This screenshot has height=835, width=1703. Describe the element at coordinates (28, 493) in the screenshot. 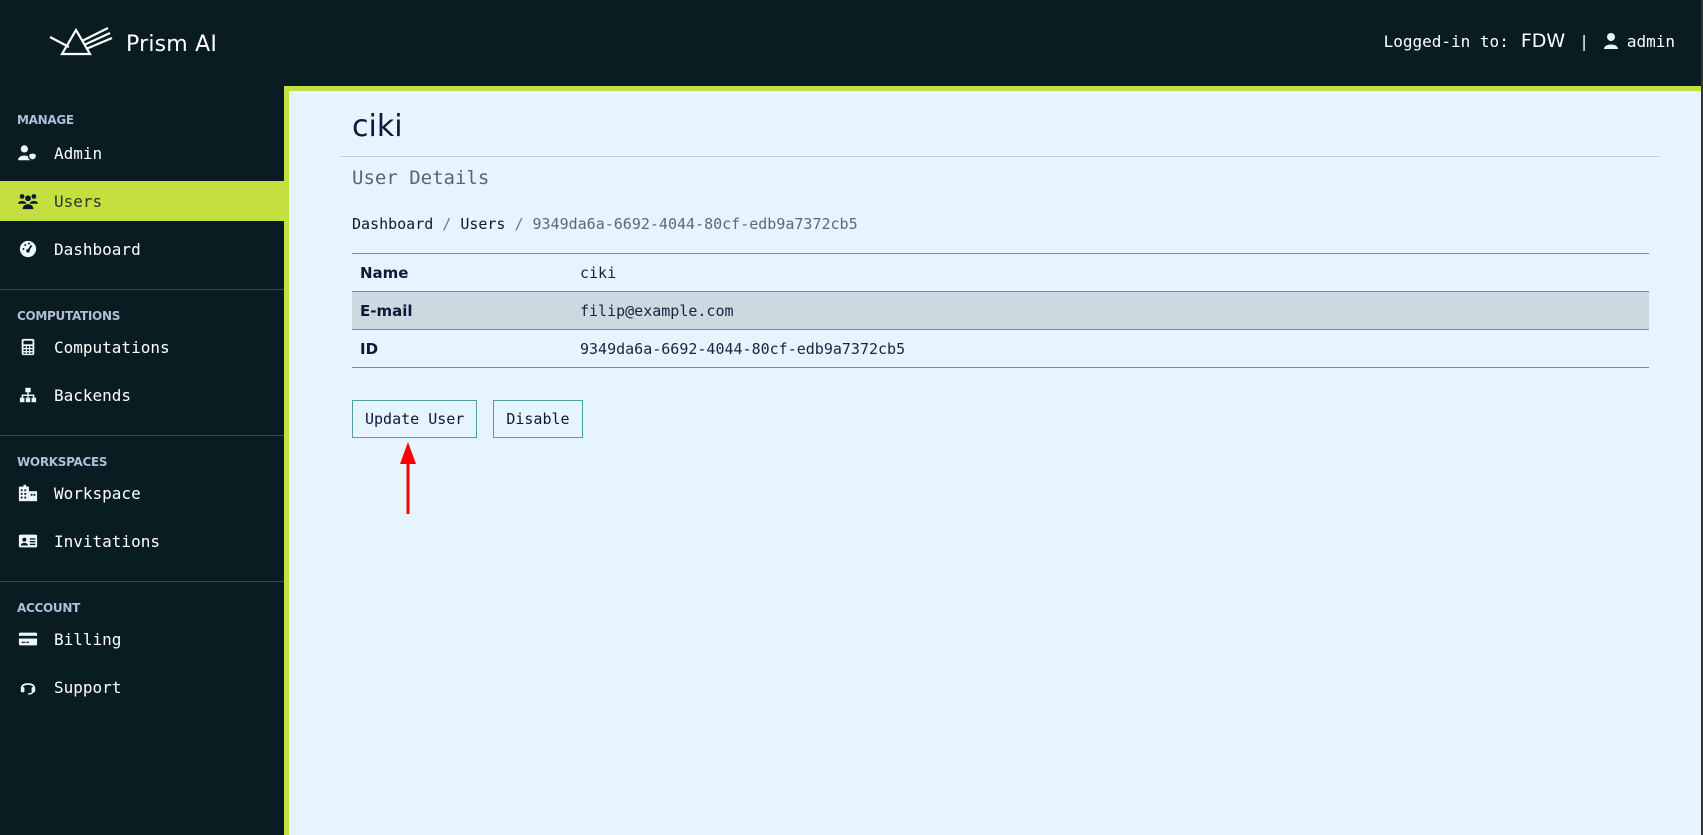

I see `city-icon` at that location.